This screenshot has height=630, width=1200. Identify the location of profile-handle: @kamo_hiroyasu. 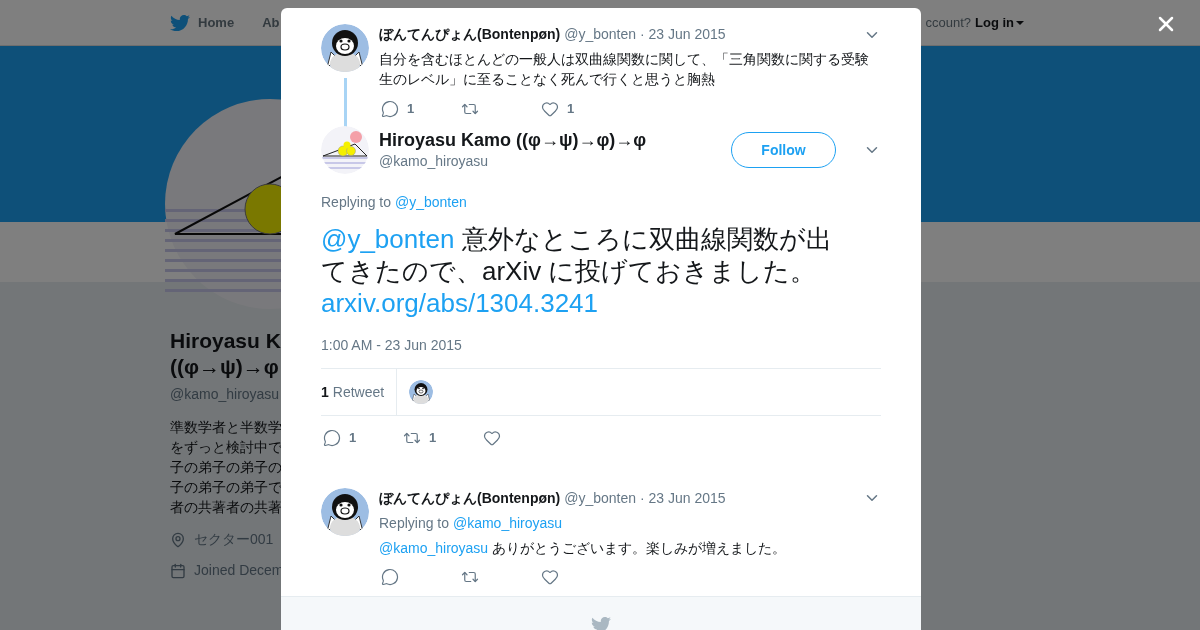
(225, 394).